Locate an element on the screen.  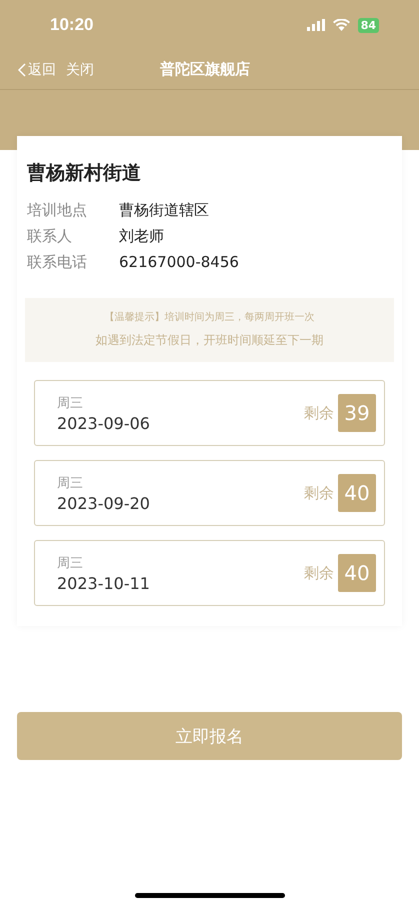
session-option: 周三 2023-09-06 剩余 39 is located at coordinates (209, 413).